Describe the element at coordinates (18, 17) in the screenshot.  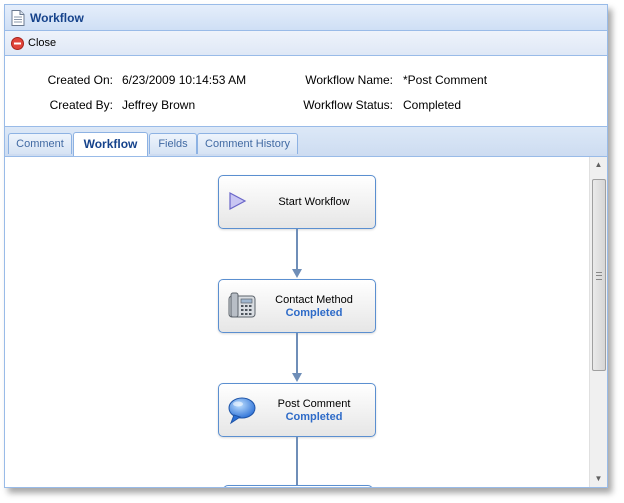
I see `document-icon` at that location.